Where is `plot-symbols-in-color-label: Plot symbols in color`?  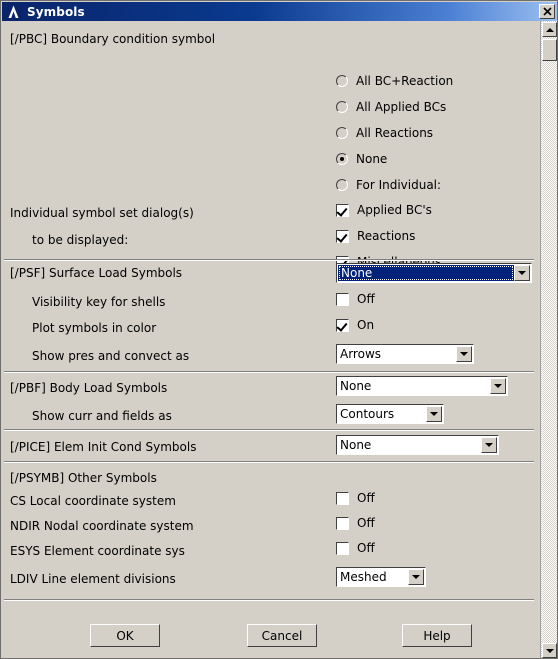 plot-symbols-in-color-label: Plot symbols in color is located at coordinates (94, 328).